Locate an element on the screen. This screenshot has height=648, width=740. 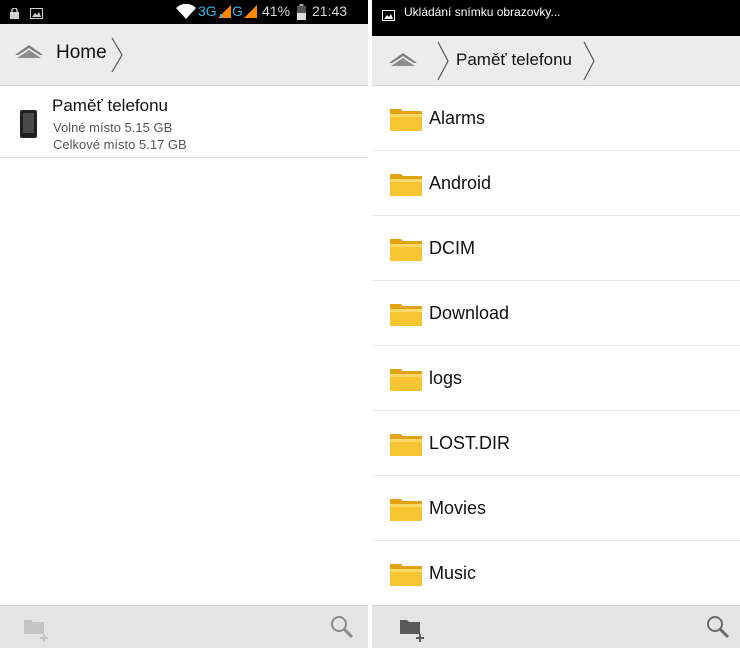
battery-percent: 41% is located at coordinates (276, 11).